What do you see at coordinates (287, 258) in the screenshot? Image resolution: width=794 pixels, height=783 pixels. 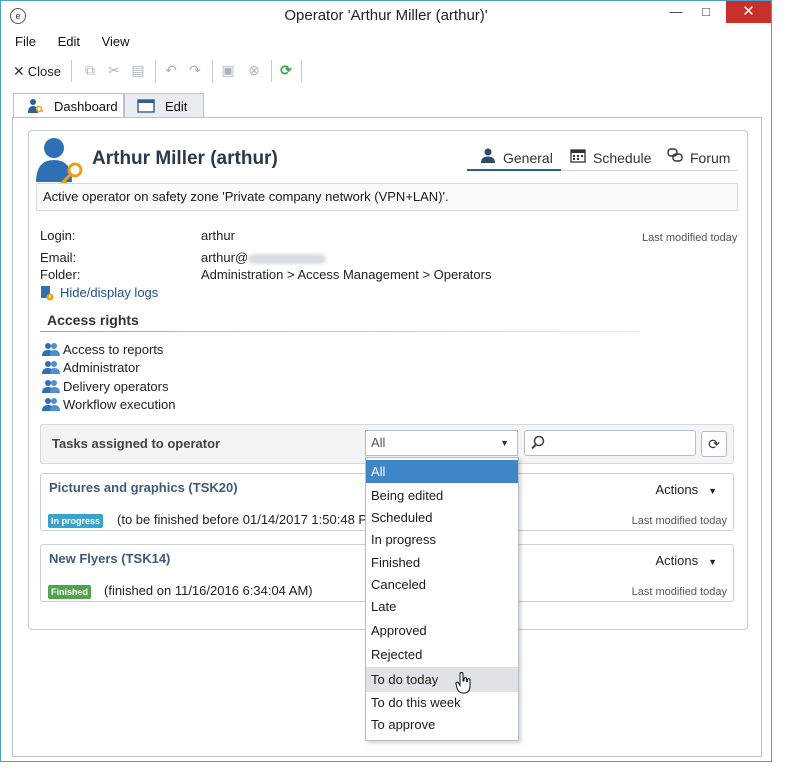 I see `email-redacted` at bounding box center [287, 258].